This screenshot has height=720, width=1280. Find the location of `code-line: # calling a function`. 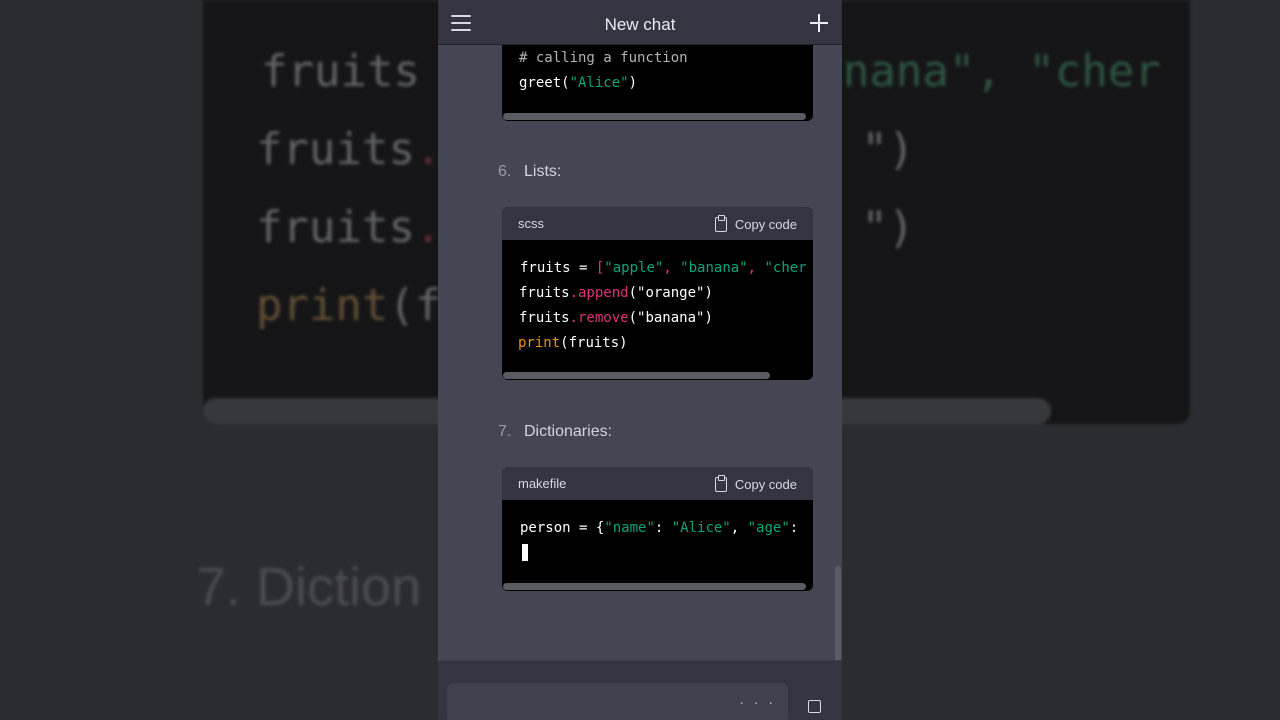

code-line: # calling a function is located at coordinates (603, 58).